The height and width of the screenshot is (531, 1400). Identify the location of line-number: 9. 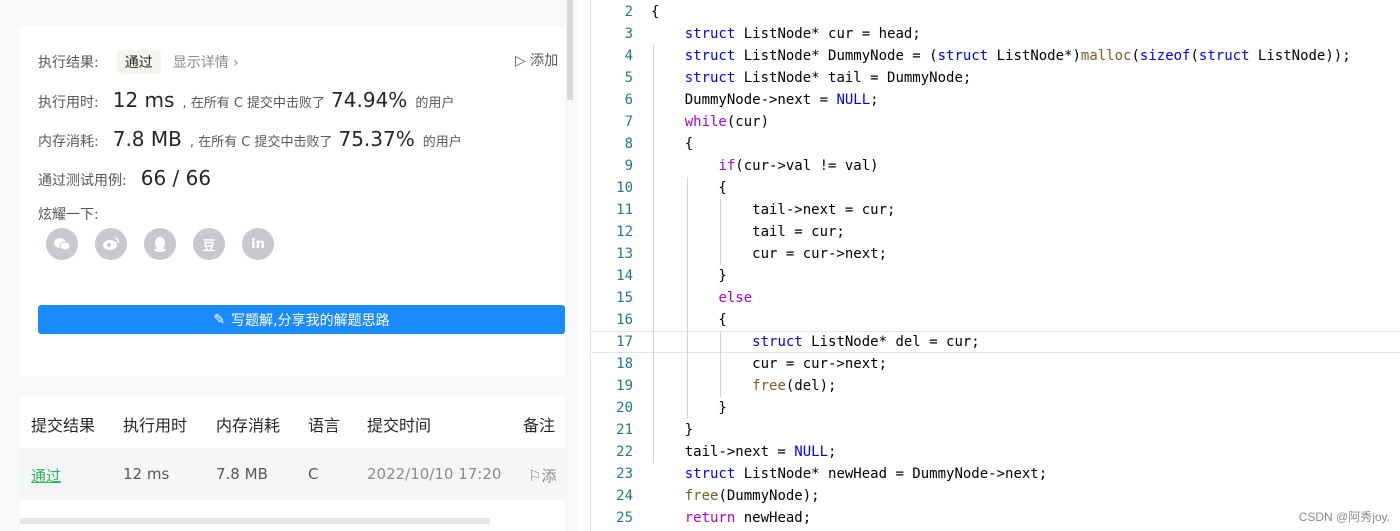
(628, 166).